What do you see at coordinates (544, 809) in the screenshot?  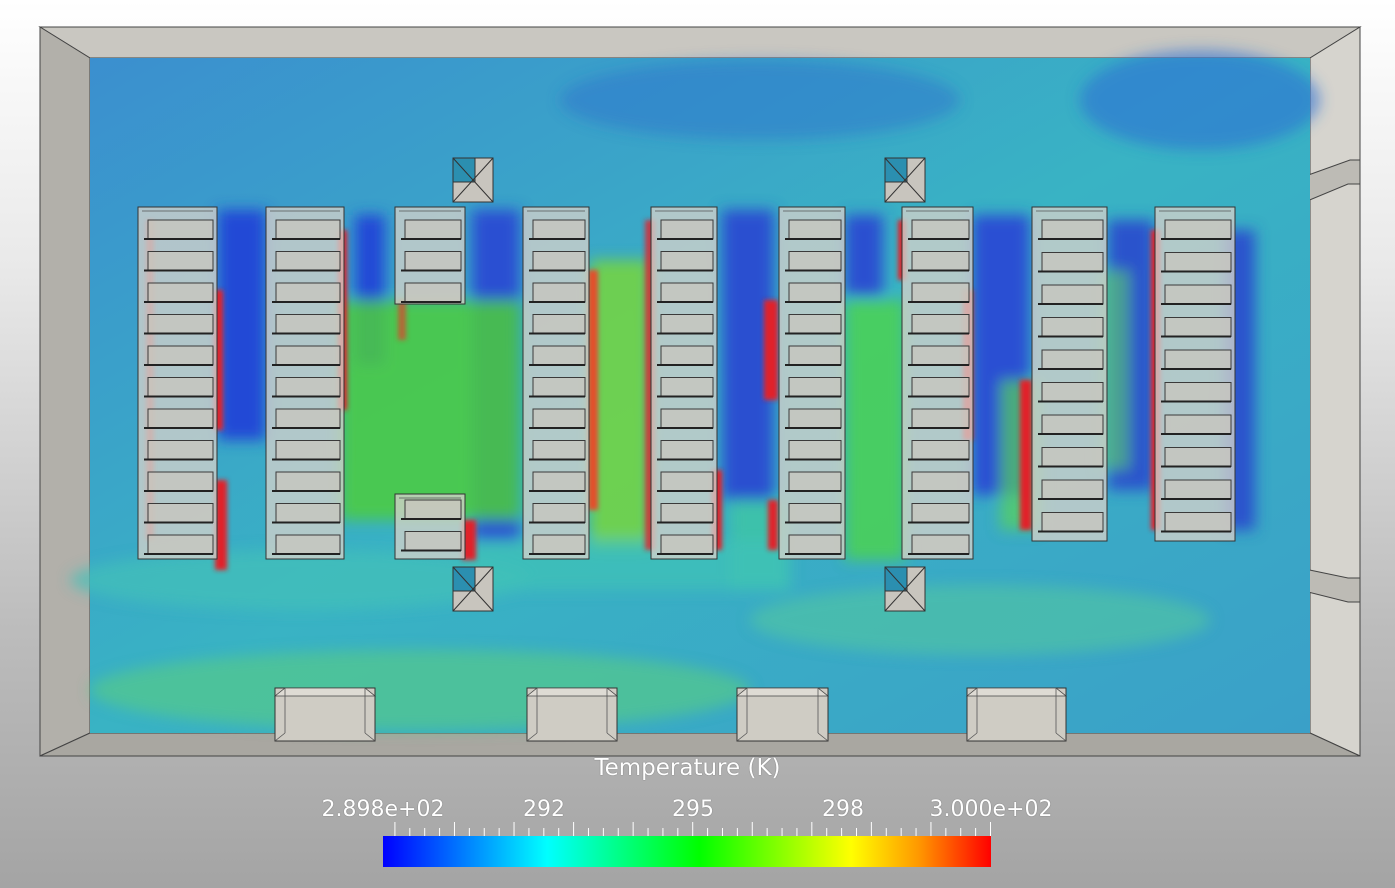 I see `colorbar-tick-label-292: 292` at bounding box center [544, 809].